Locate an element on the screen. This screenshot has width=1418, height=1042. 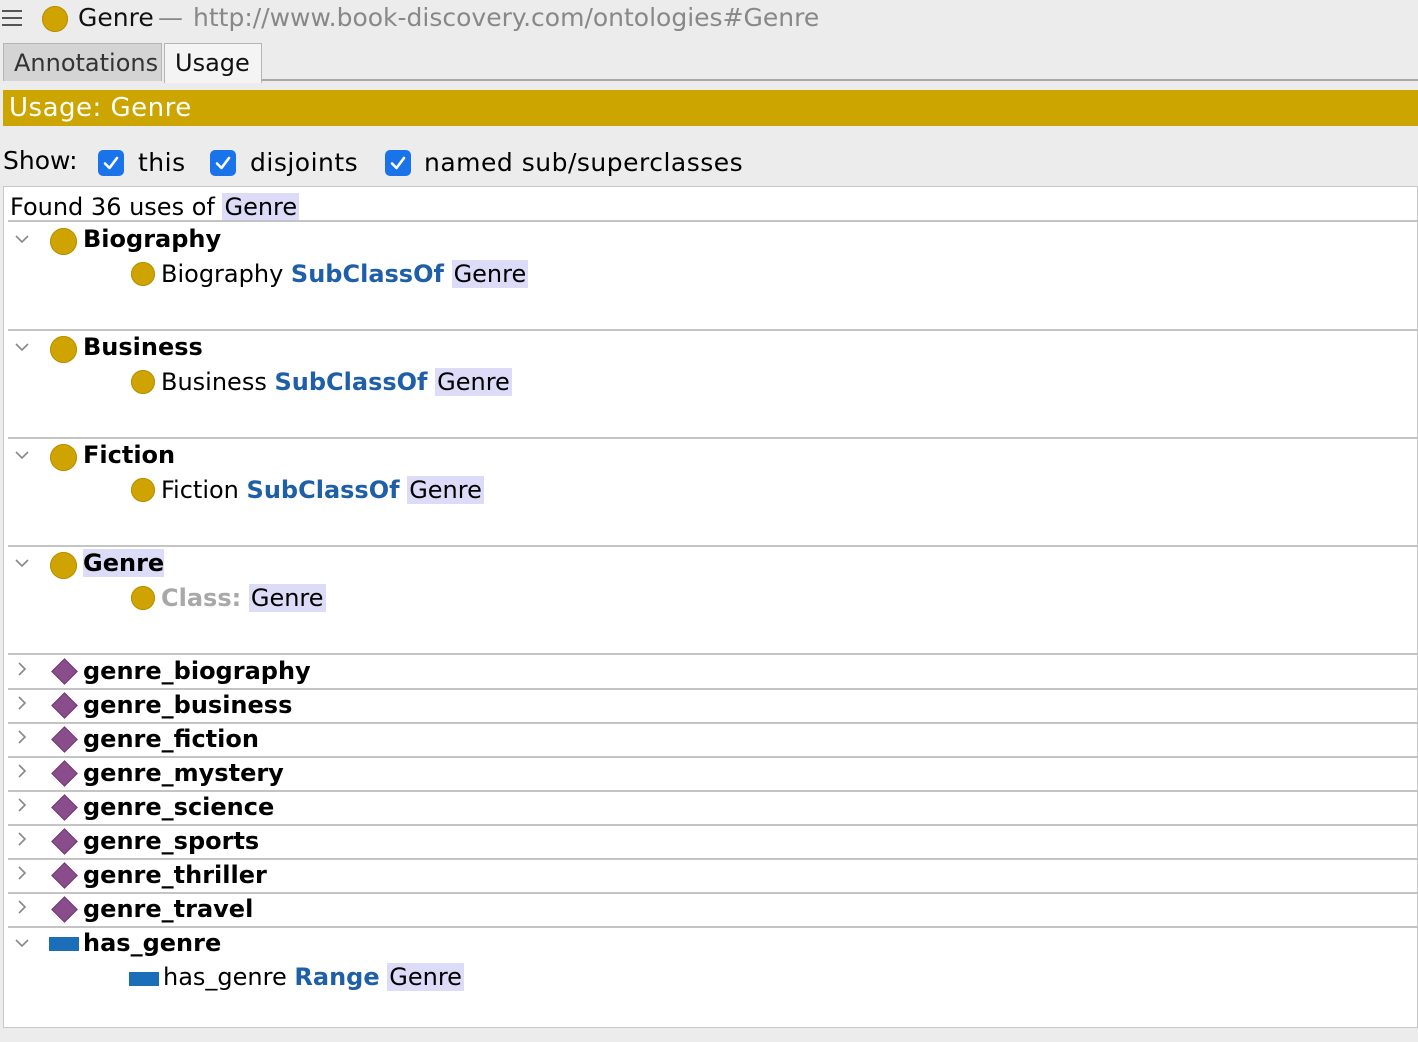
sub-superclasses-checkbox is located at coordinates (398, 163).